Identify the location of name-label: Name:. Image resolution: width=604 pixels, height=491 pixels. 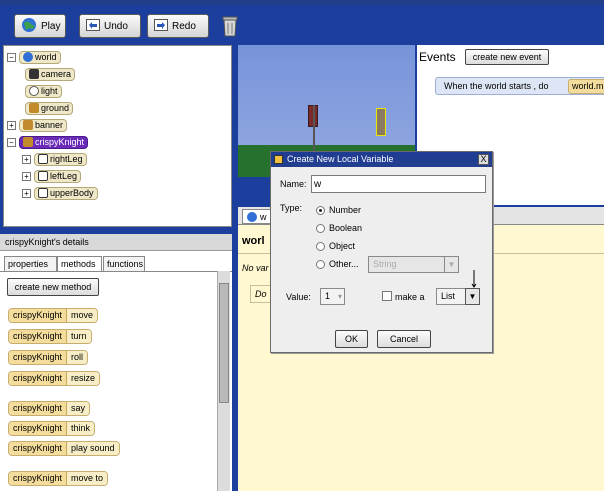
(293, 184).